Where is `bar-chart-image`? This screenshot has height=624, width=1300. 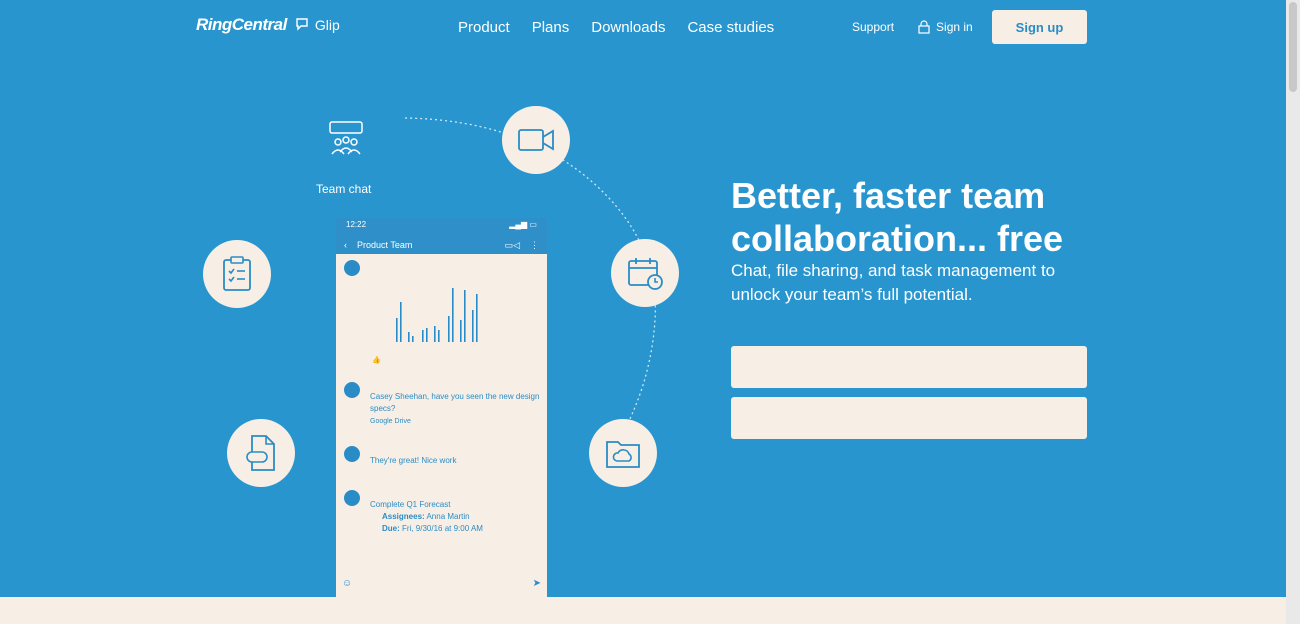 bar-chart-image is located at coordinates (437, 315).